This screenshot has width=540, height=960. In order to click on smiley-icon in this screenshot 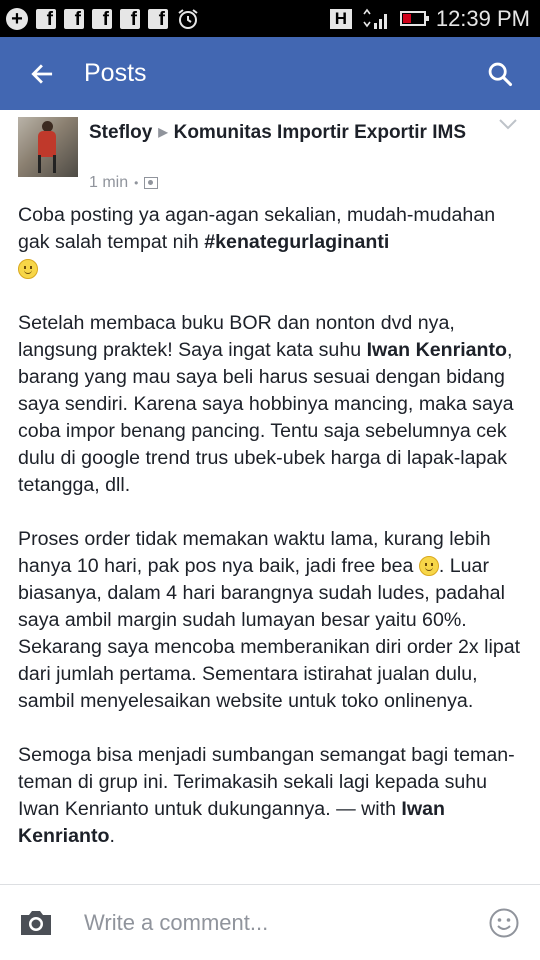, I will do `click(504, 922)`.